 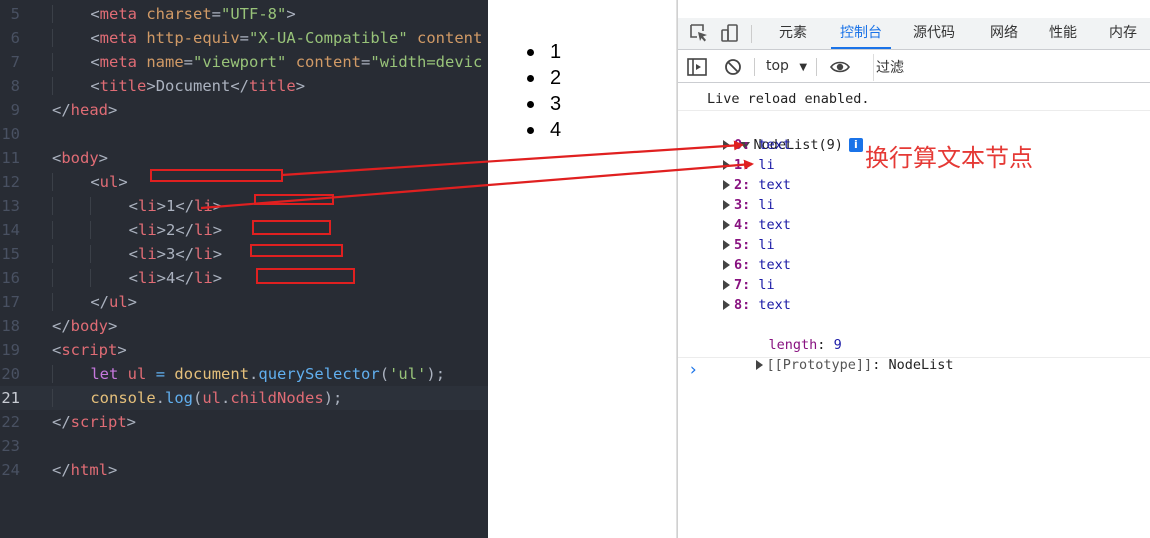 I want to click on code-token: "X-UA-Compatible", so click(x=328, y=38).